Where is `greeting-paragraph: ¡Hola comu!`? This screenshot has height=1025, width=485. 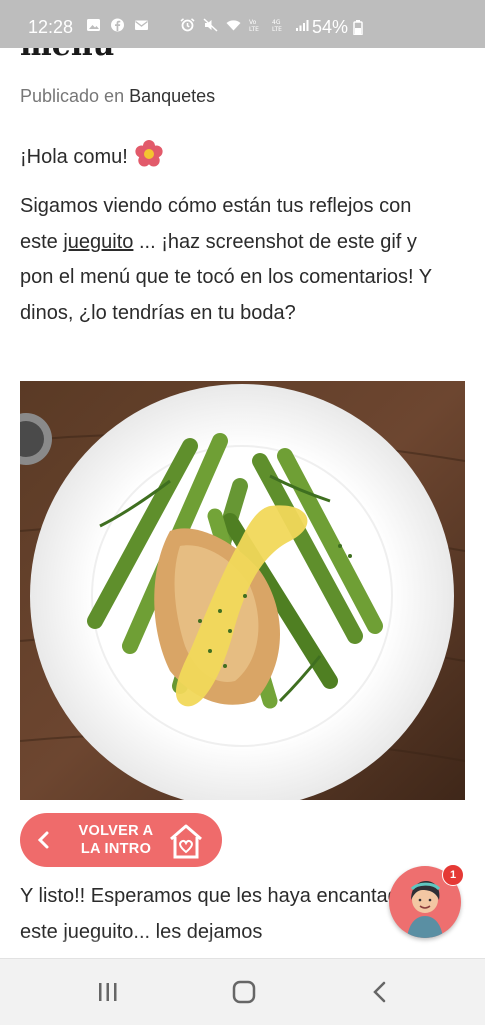 greeting-paragraph: ¡Hola comu! is located at coordinates (230, 158).